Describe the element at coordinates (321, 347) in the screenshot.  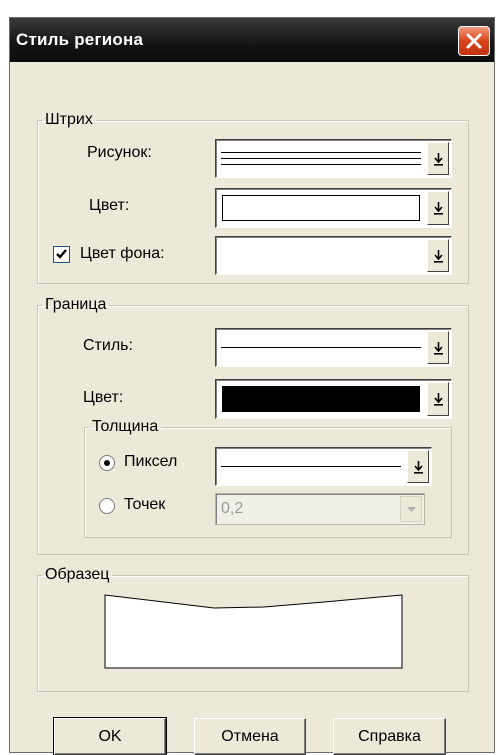
I see `border-style-preview` at that location.